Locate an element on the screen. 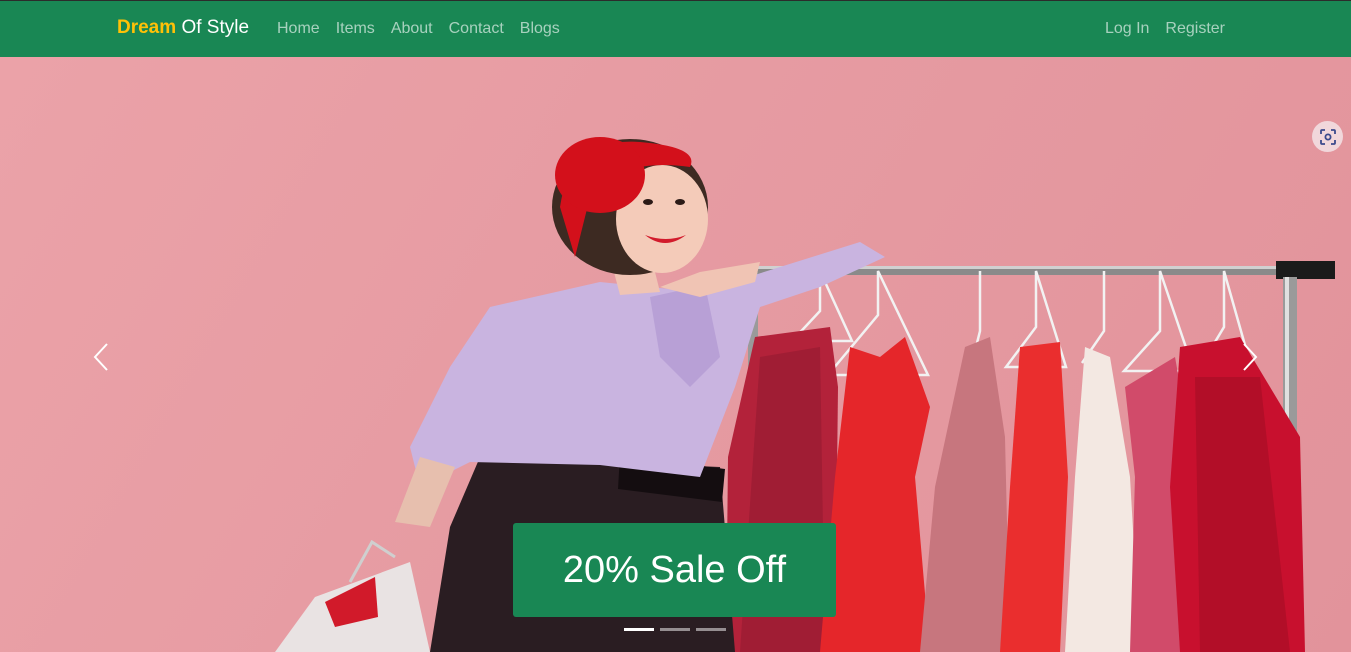 This screenshot has height=652, width=1351. carousel-indicators is located at coordinates (675, 629).